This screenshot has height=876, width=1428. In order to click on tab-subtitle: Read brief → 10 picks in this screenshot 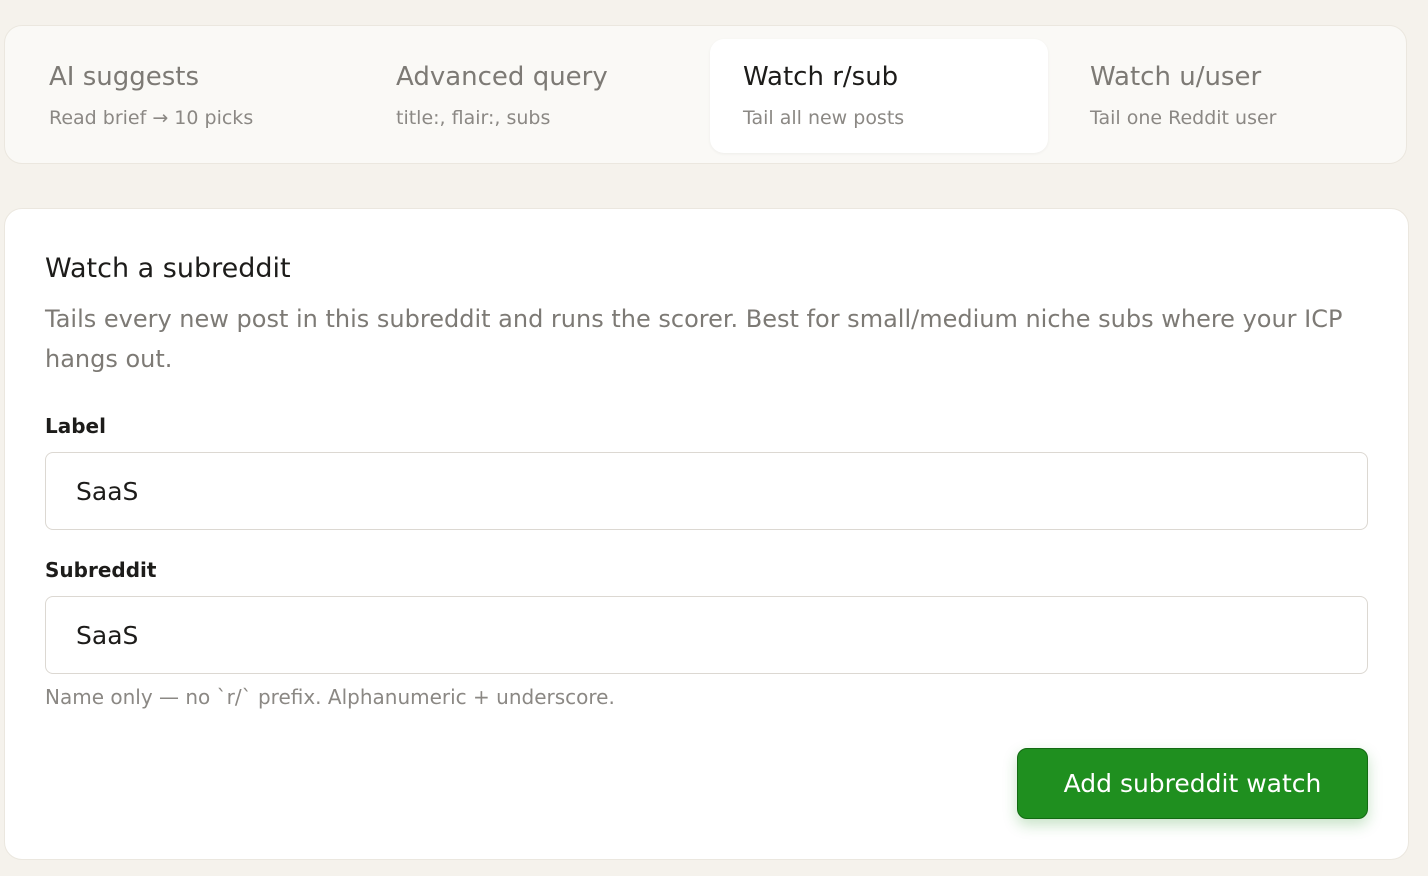, I will do `click(151, 118)`.